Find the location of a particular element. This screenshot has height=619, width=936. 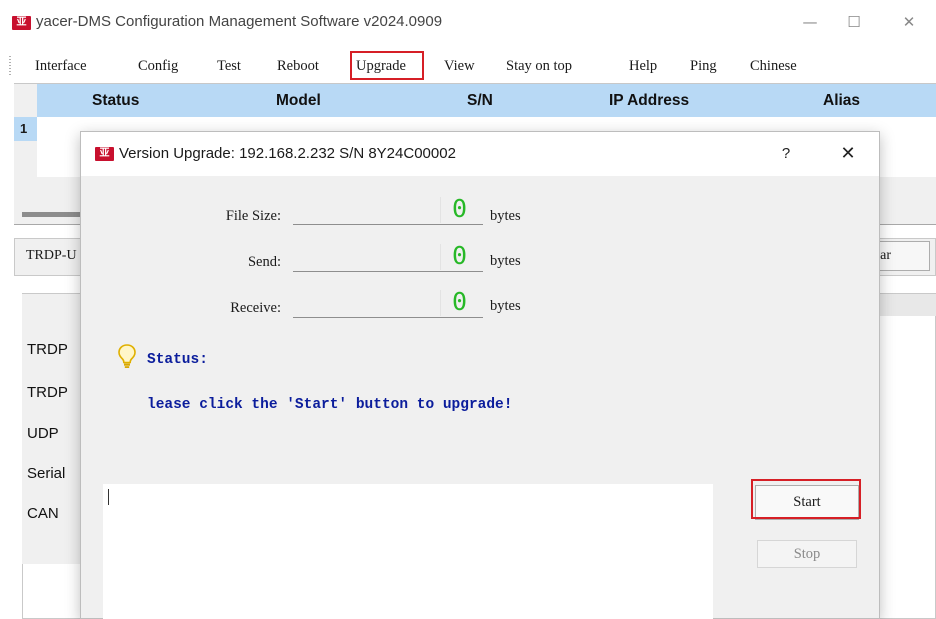

menu-interface: Interface is located at coordinates (61, 66).